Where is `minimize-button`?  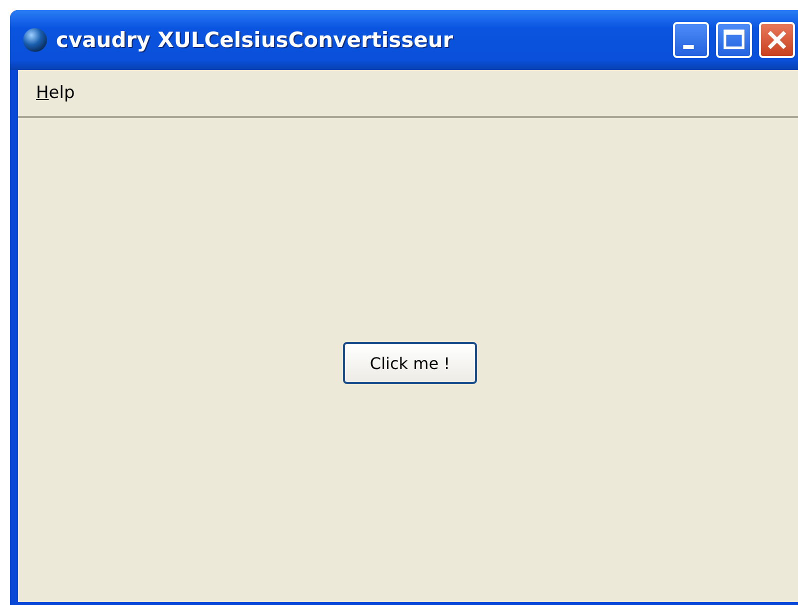
minimize-button is located at coordinates (691, 40).